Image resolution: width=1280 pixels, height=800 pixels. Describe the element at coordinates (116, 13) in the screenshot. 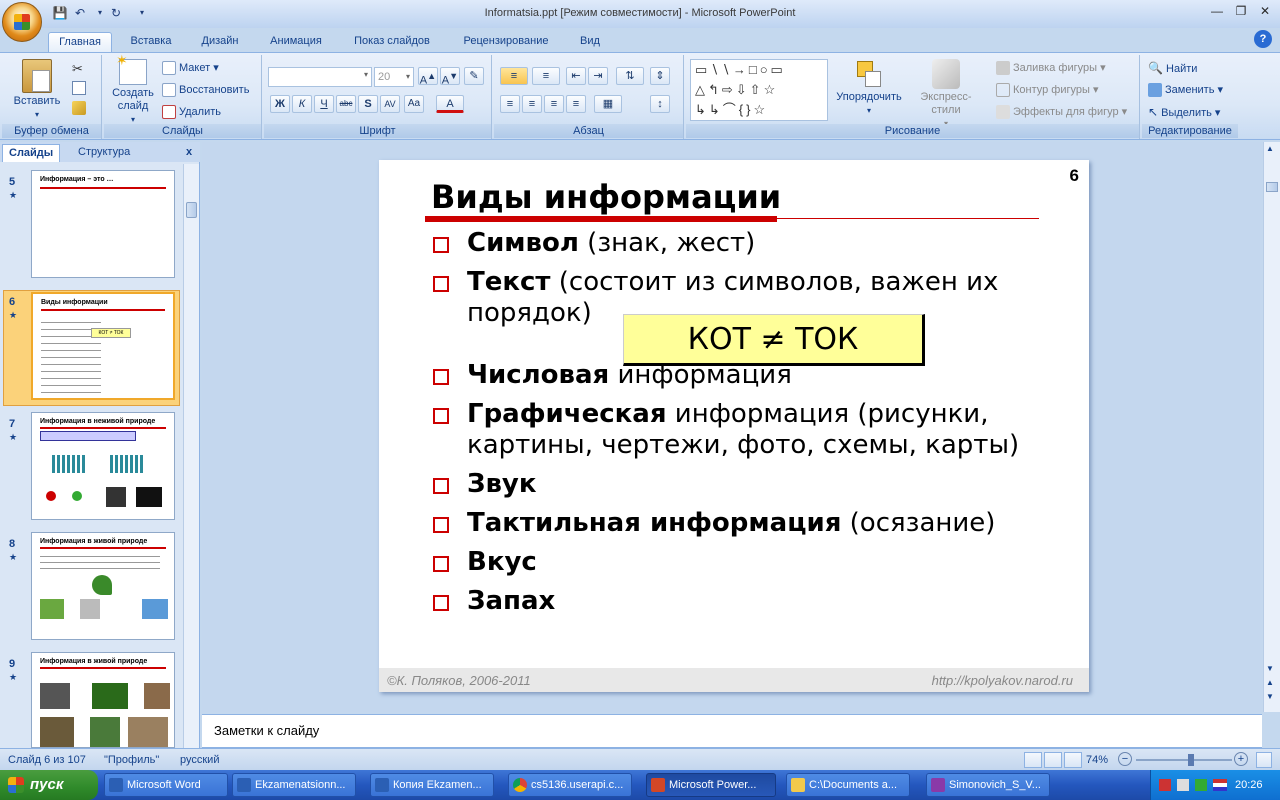

I see `redo-icon: ↻` at that location.